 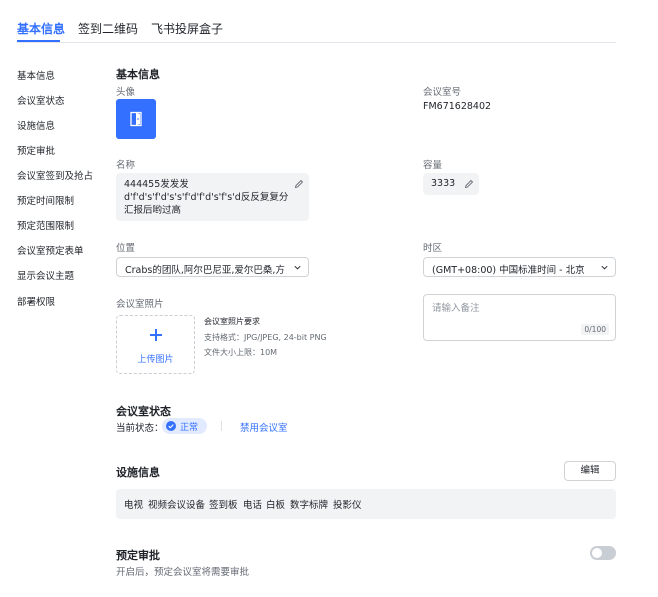 What do you see at coordinates (138, 74) in the screenshot?
I see `basic-info-title: 基本信息` at bounding box center [138, 74].